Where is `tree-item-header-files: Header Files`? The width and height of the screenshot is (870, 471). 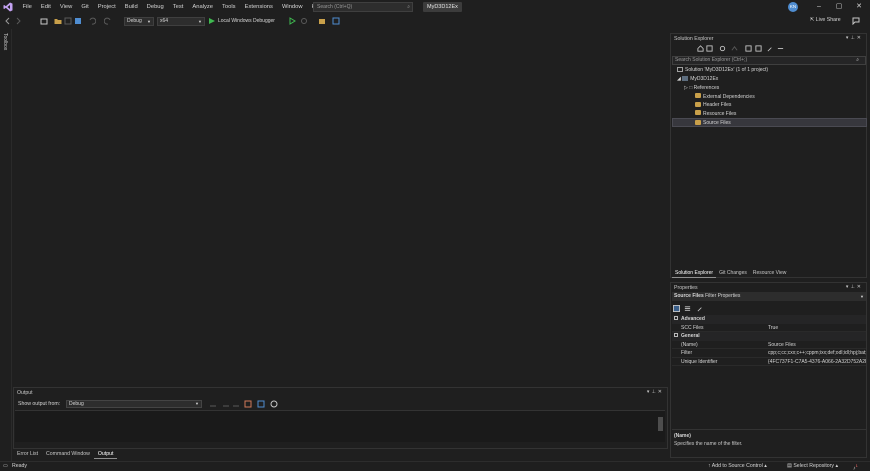
tree-item-header-files: Header Files is located at coordinates (713, 105).